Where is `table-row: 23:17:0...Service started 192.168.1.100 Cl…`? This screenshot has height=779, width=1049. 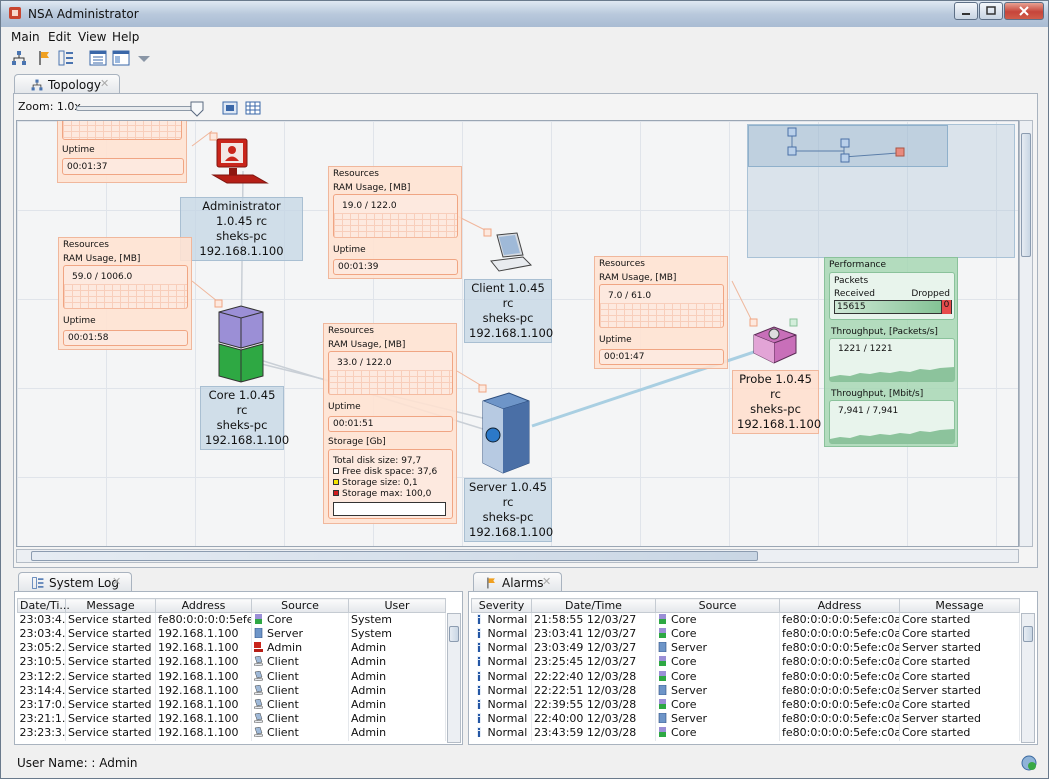
table-row: 23:17:0...Service started 192.168.1.100 Cl… is located at coordinates (231, 705).